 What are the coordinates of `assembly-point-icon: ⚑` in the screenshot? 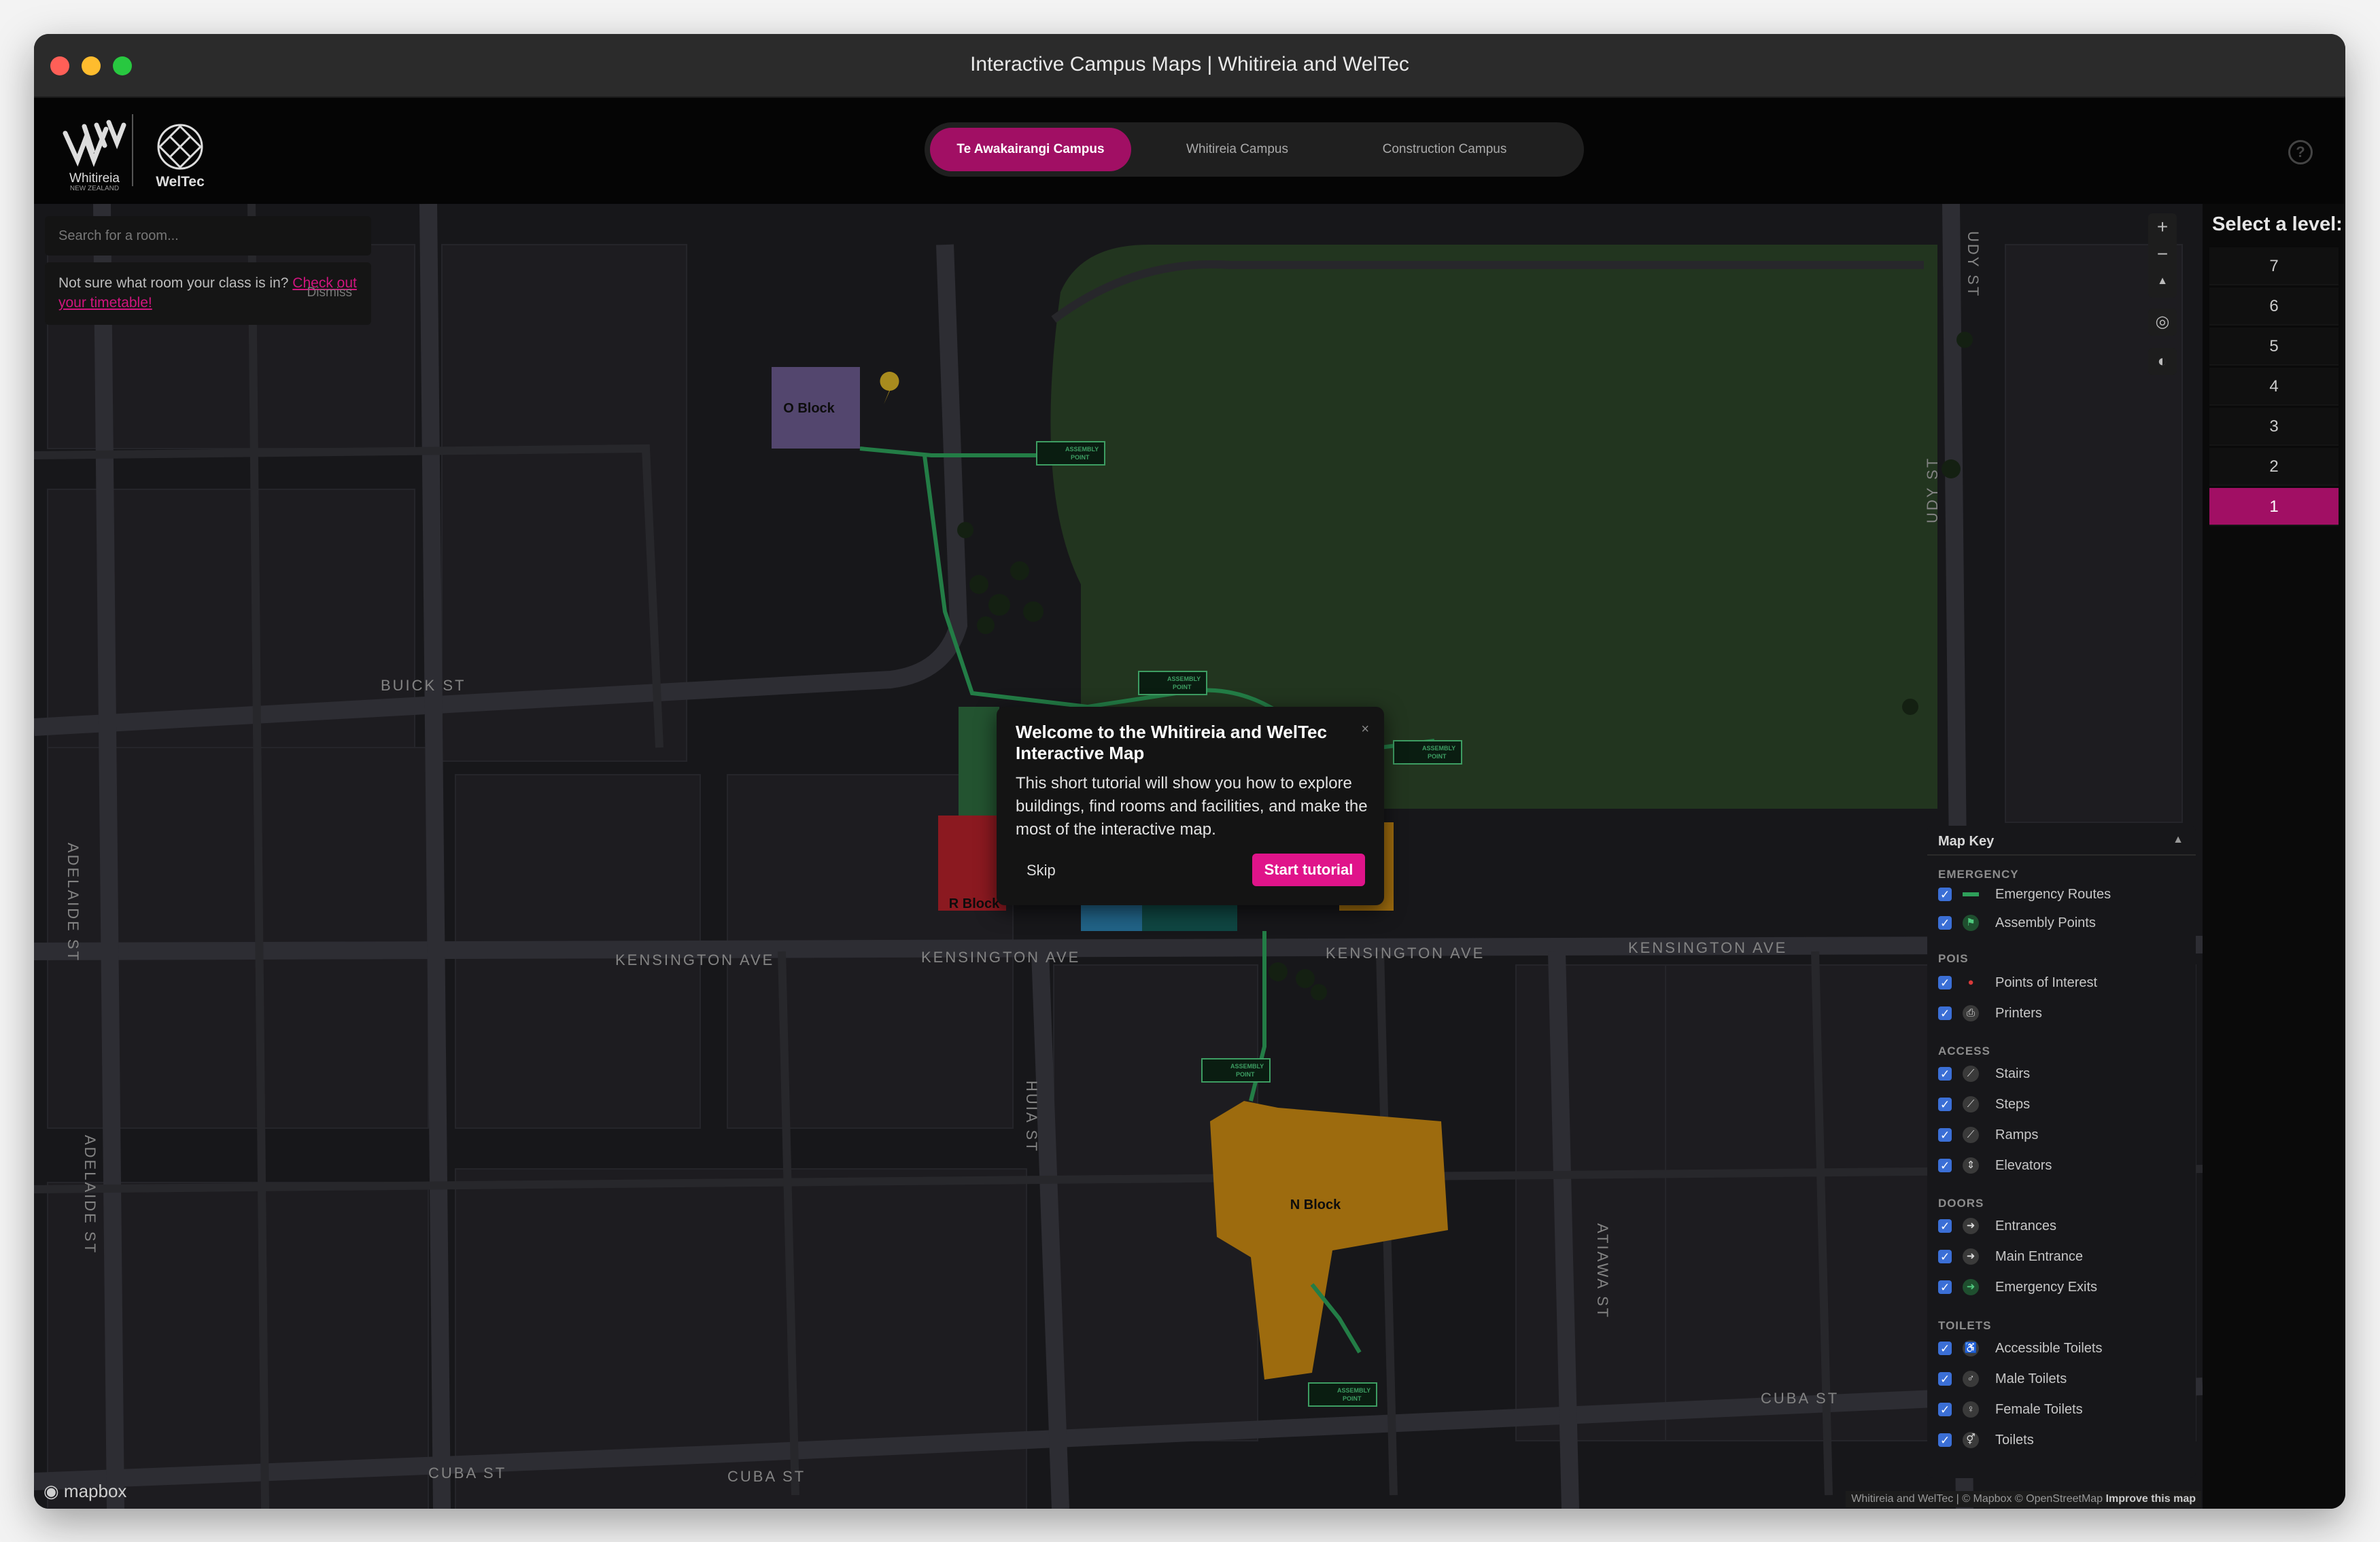 It's located at (1971, 923).